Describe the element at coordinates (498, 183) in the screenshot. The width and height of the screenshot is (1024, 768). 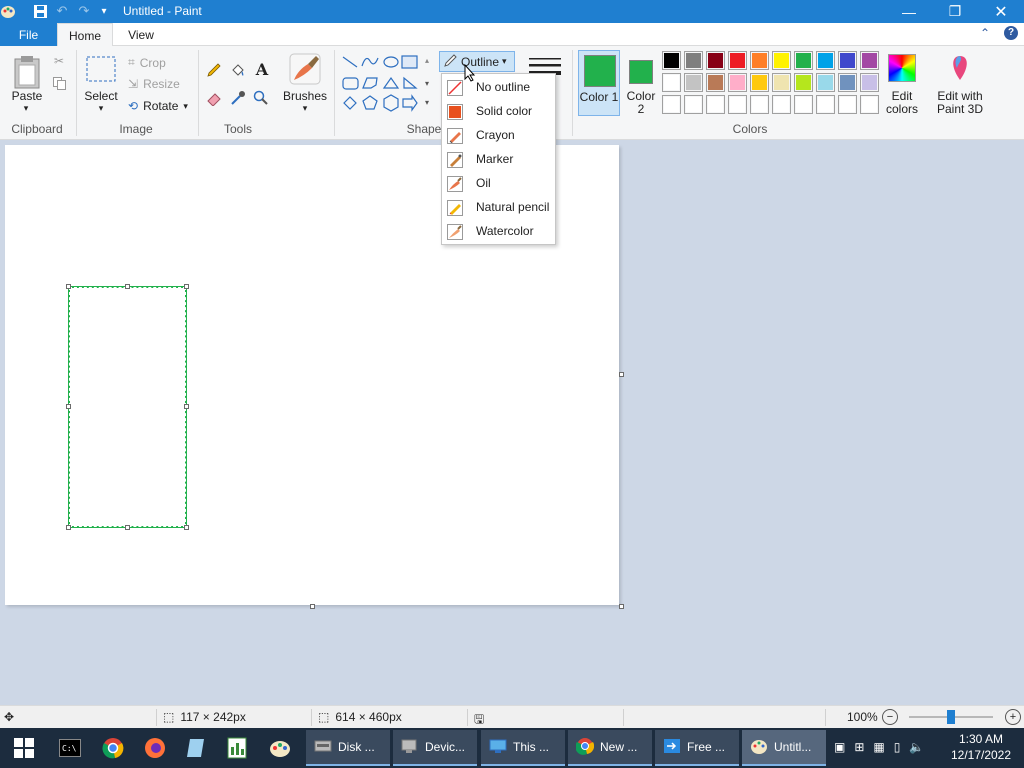
I see `outline-option-oil: Oil` at that location.